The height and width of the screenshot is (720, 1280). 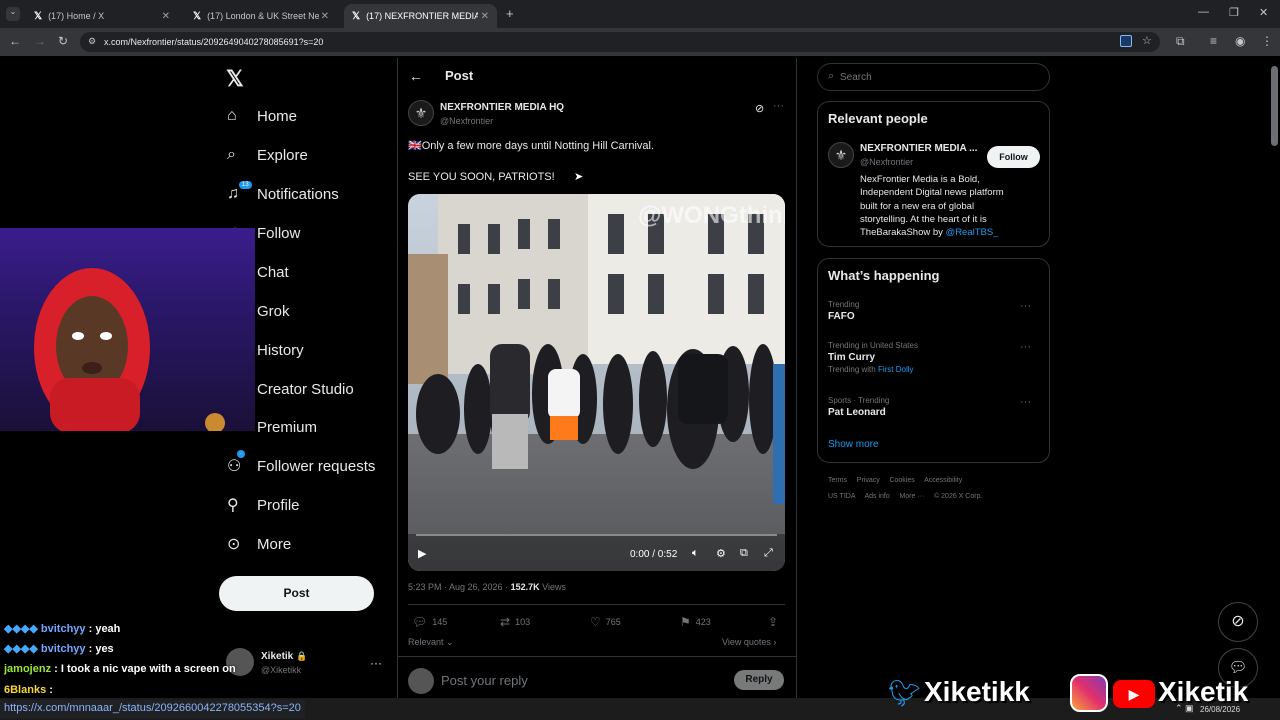 I want to click on author-name: NEXFRONTIER MEDIA HQ, so click(x=502, y=107).